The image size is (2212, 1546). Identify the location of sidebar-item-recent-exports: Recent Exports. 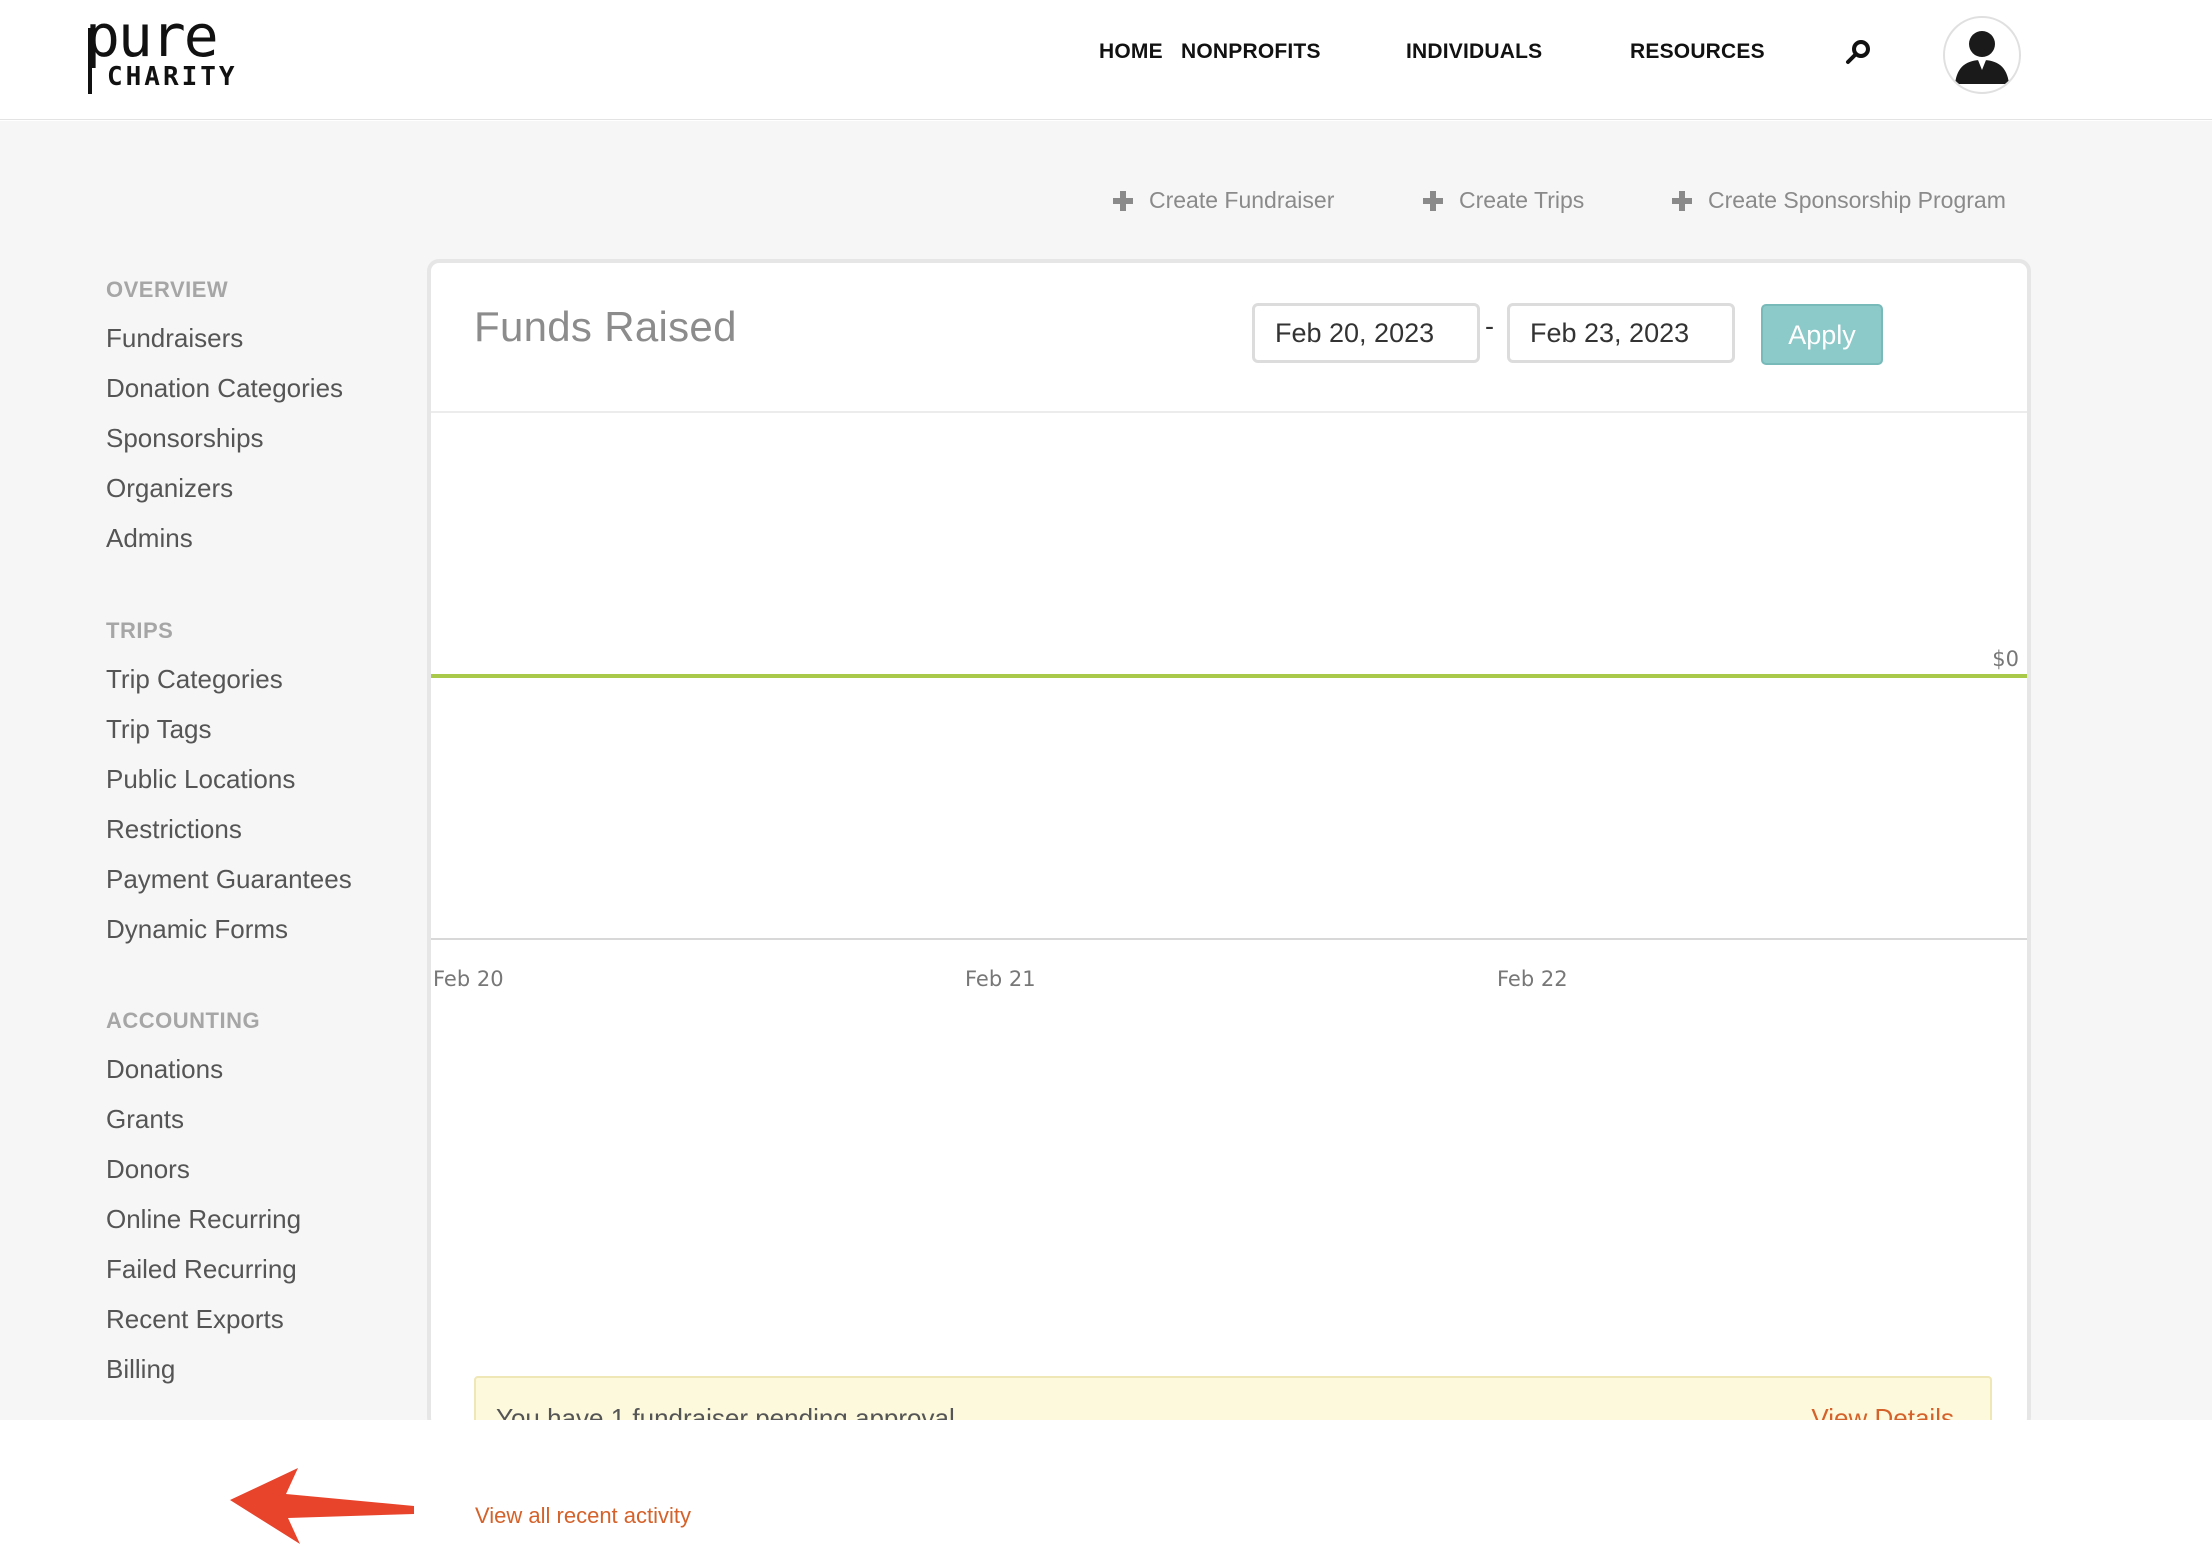
(195, 1319).